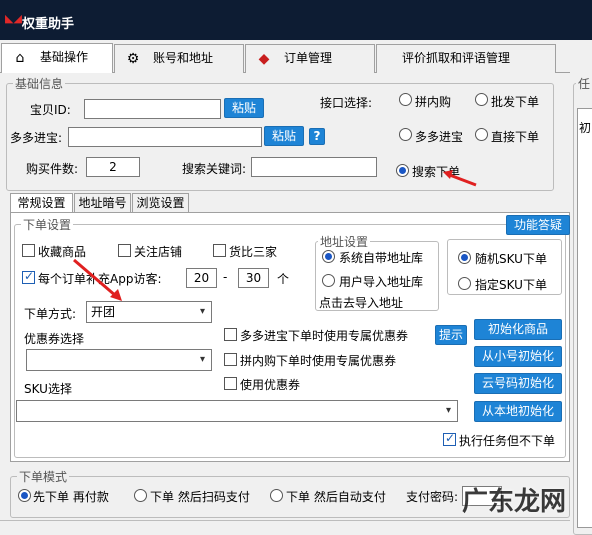 This screenshot has height=535, width=592. I want to click on keyword-input, so click(314, 167).